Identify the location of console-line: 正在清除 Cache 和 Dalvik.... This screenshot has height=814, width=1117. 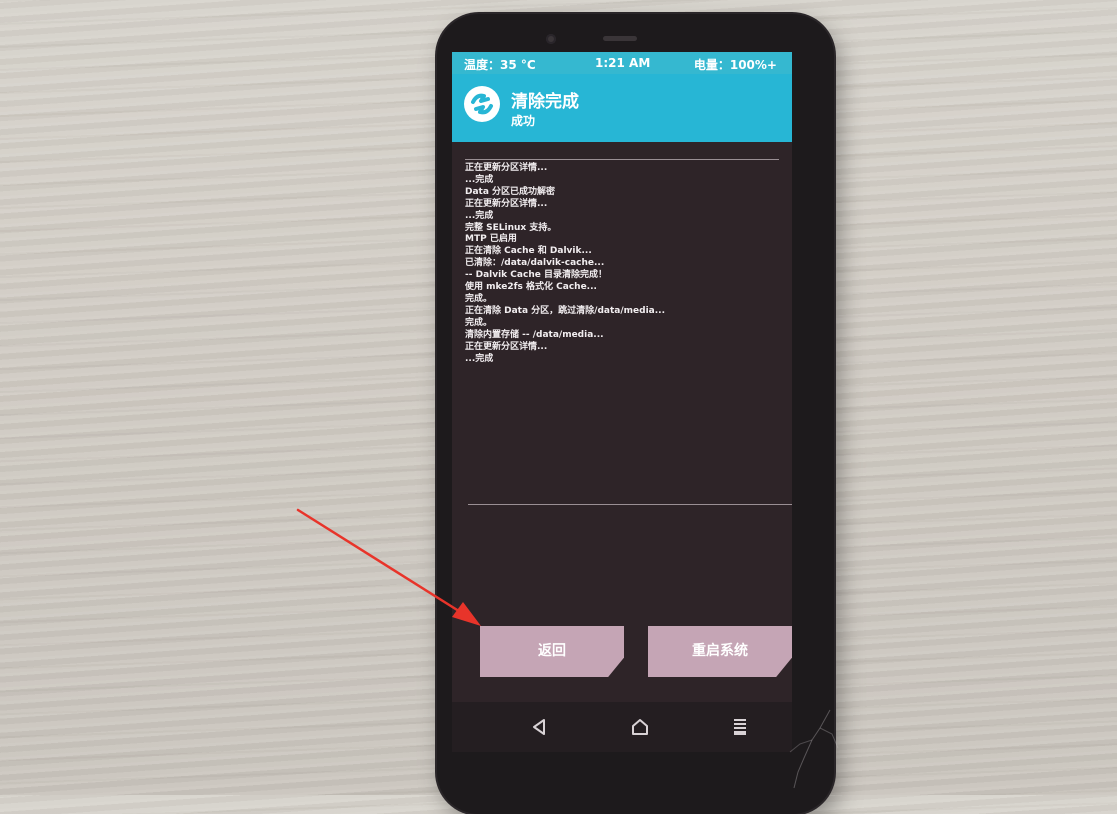
(528, 251).